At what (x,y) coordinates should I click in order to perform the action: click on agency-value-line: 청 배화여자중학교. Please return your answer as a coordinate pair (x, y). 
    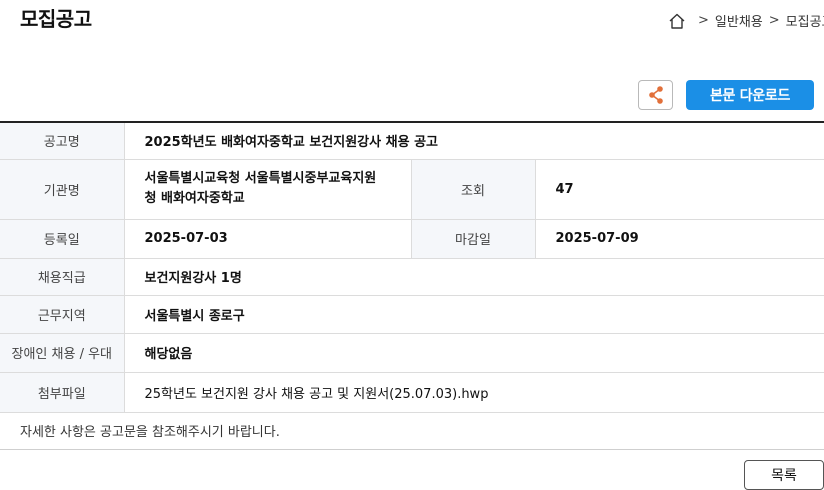
    Looking at the image, I should click on (194, 198).